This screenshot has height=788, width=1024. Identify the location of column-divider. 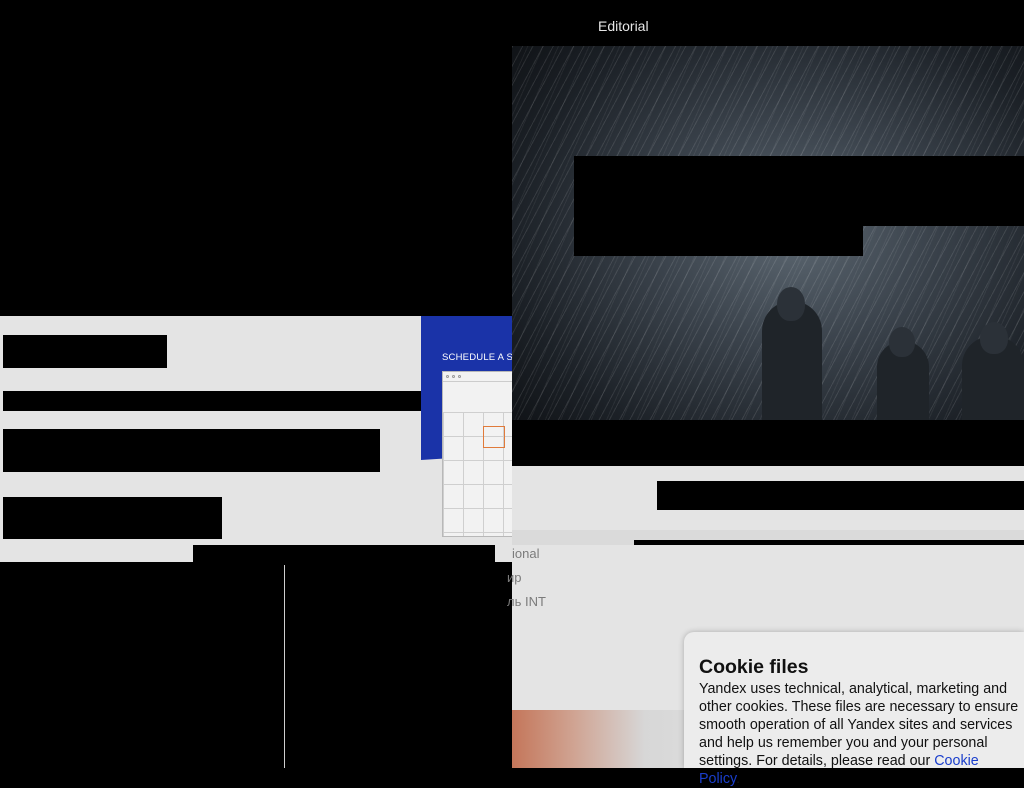
(284, 666).